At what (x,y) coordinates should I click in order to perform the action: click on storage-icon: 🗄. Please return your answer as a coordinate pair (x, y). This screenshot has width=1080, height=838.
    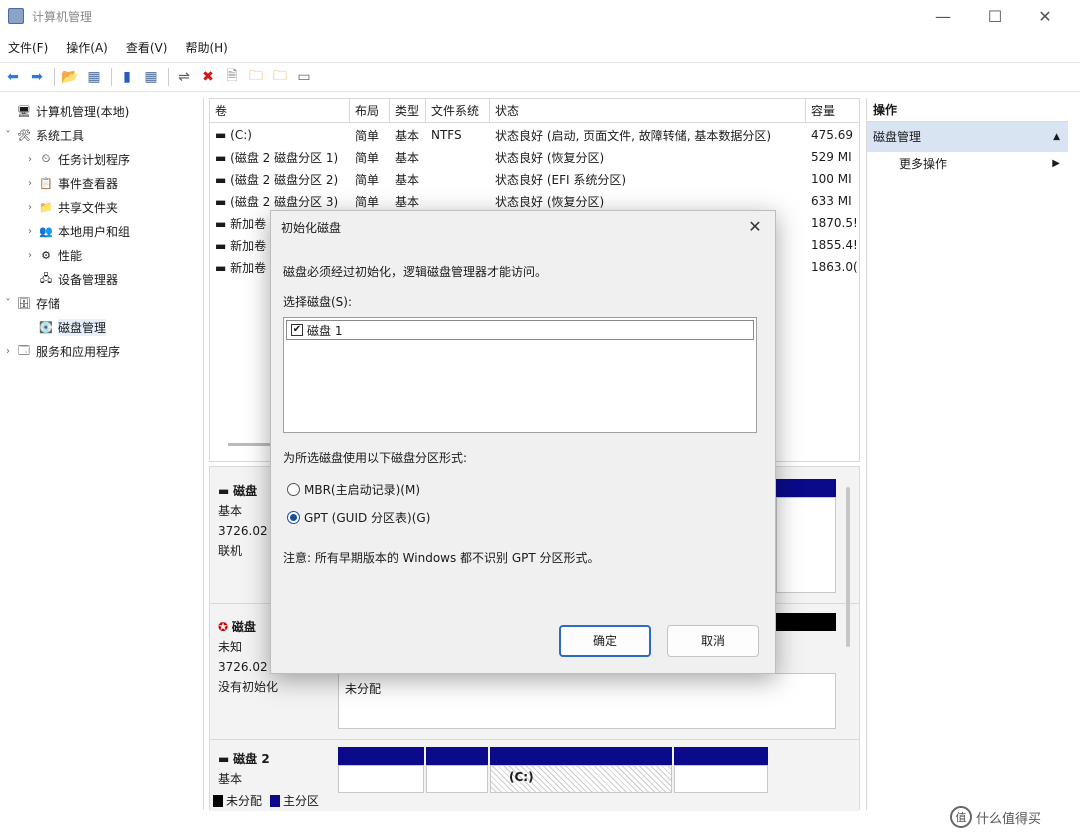
    Looking at the image, I should click on (24, 303).